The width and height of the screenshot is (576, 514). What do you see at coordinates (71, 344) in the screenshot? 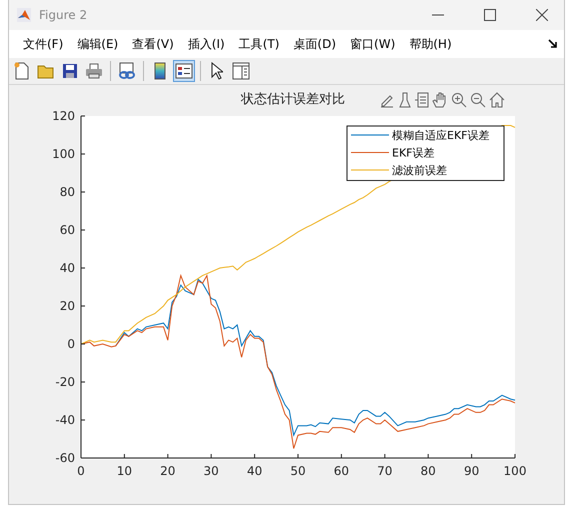
I see `y-tick-label: 0` at bounding box center [71, 344].